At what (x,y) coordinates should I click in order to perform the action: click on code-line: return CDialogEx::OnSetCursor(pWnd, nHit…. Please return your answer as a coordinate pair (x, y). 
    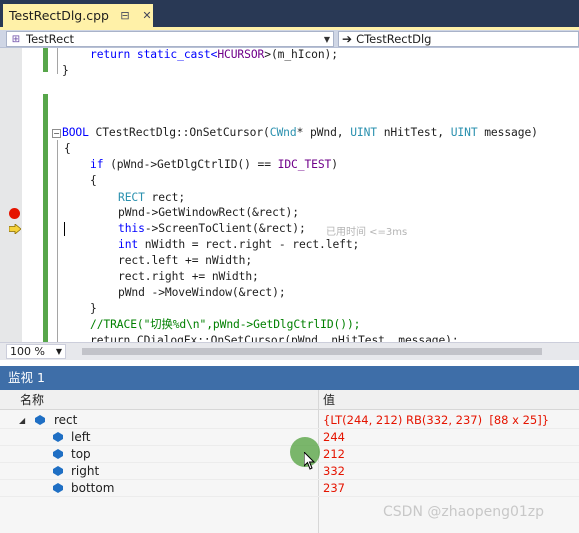
    Looking at the image, I should click on (274, 338).